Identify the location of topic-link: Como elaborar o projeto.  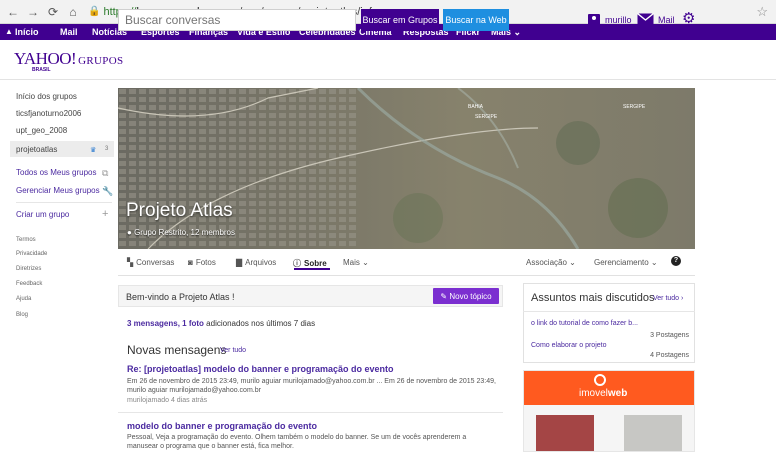
(569, 345).